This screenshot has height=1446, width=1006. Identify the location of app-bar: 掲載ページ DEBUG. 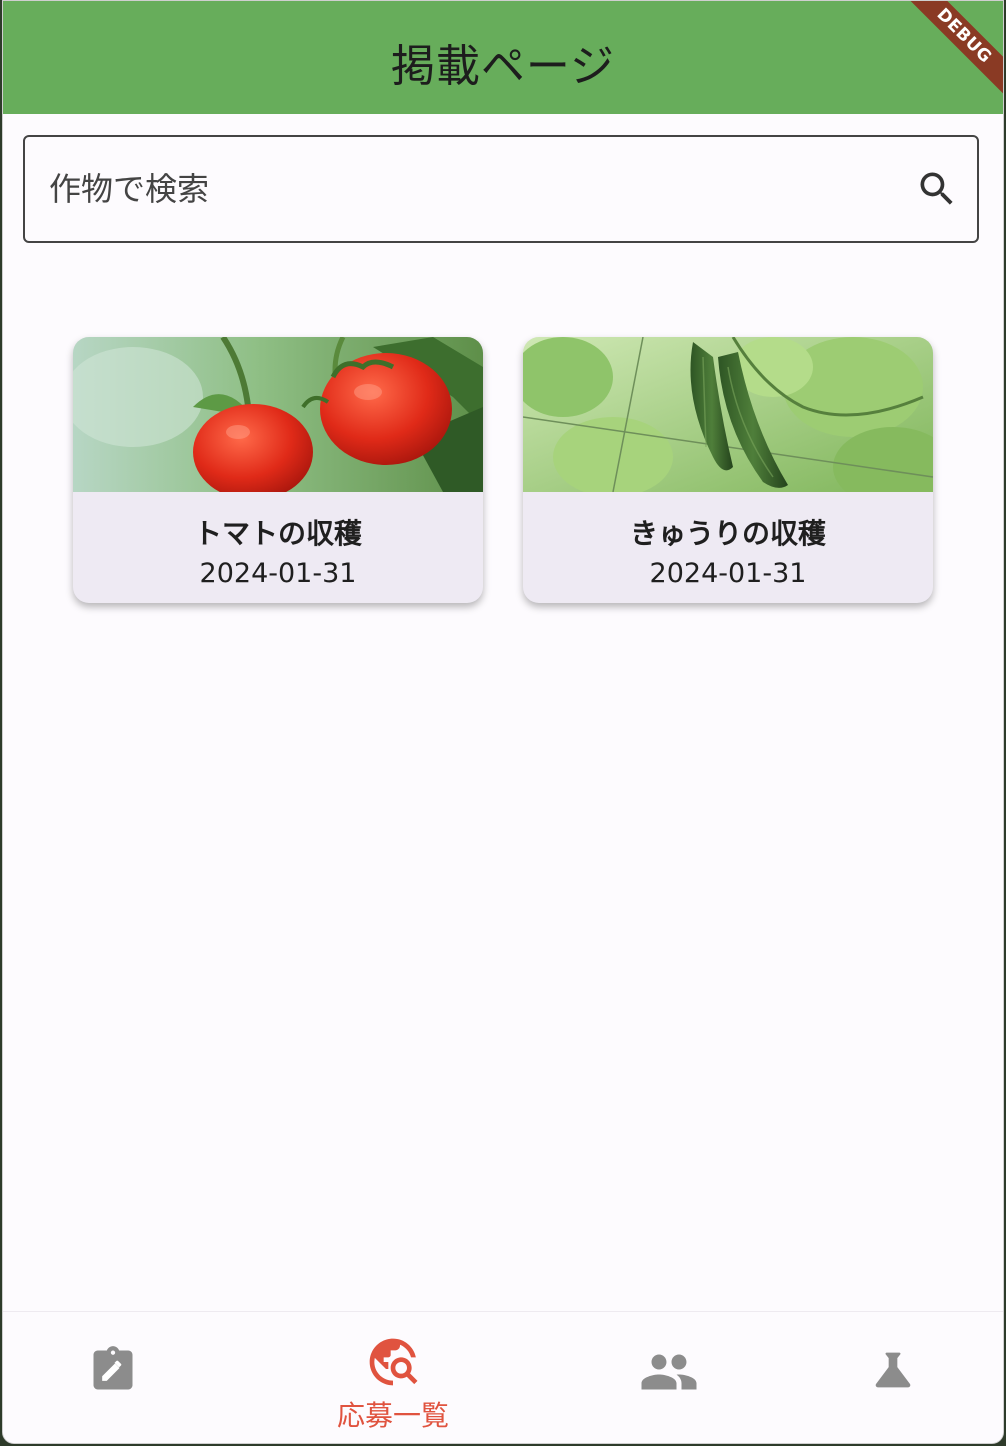
(503, 57).